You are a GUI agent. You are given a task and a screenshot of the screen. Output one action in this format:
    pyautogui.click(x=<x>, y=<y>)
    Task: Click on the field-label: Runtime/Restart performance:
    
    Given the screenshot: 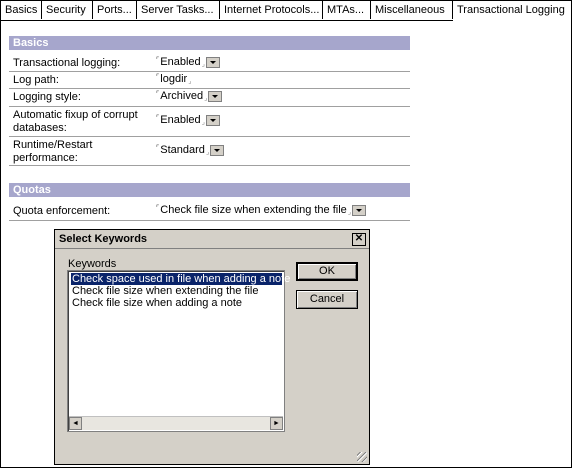 What is the action you would take?
    pyautogui.click(x=52, y=152)
    